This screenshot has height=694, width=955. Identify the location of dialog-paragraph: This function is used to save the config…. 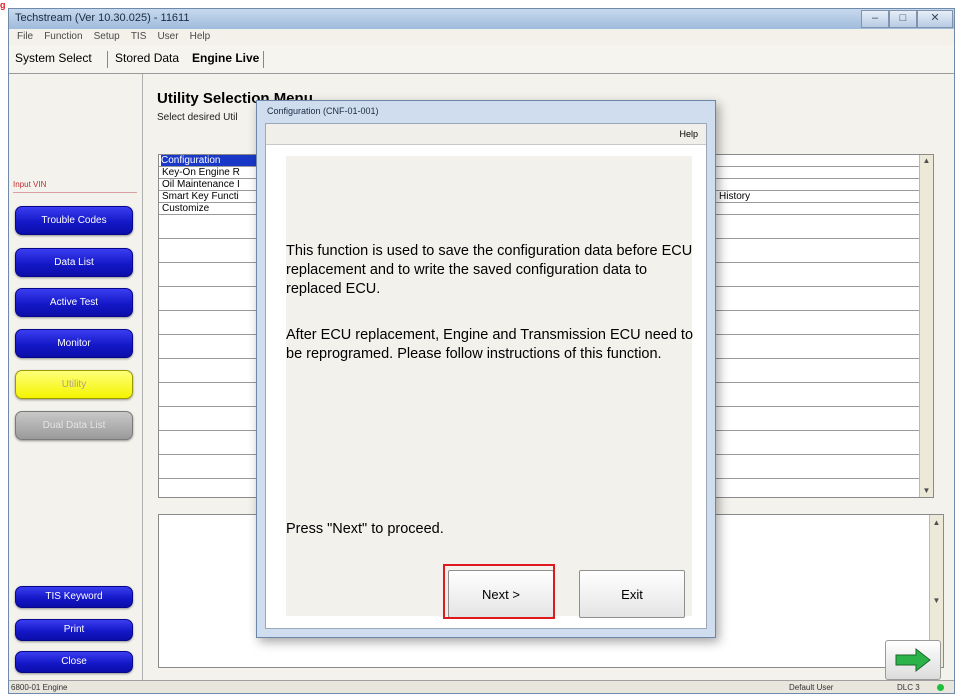
(489, 270).